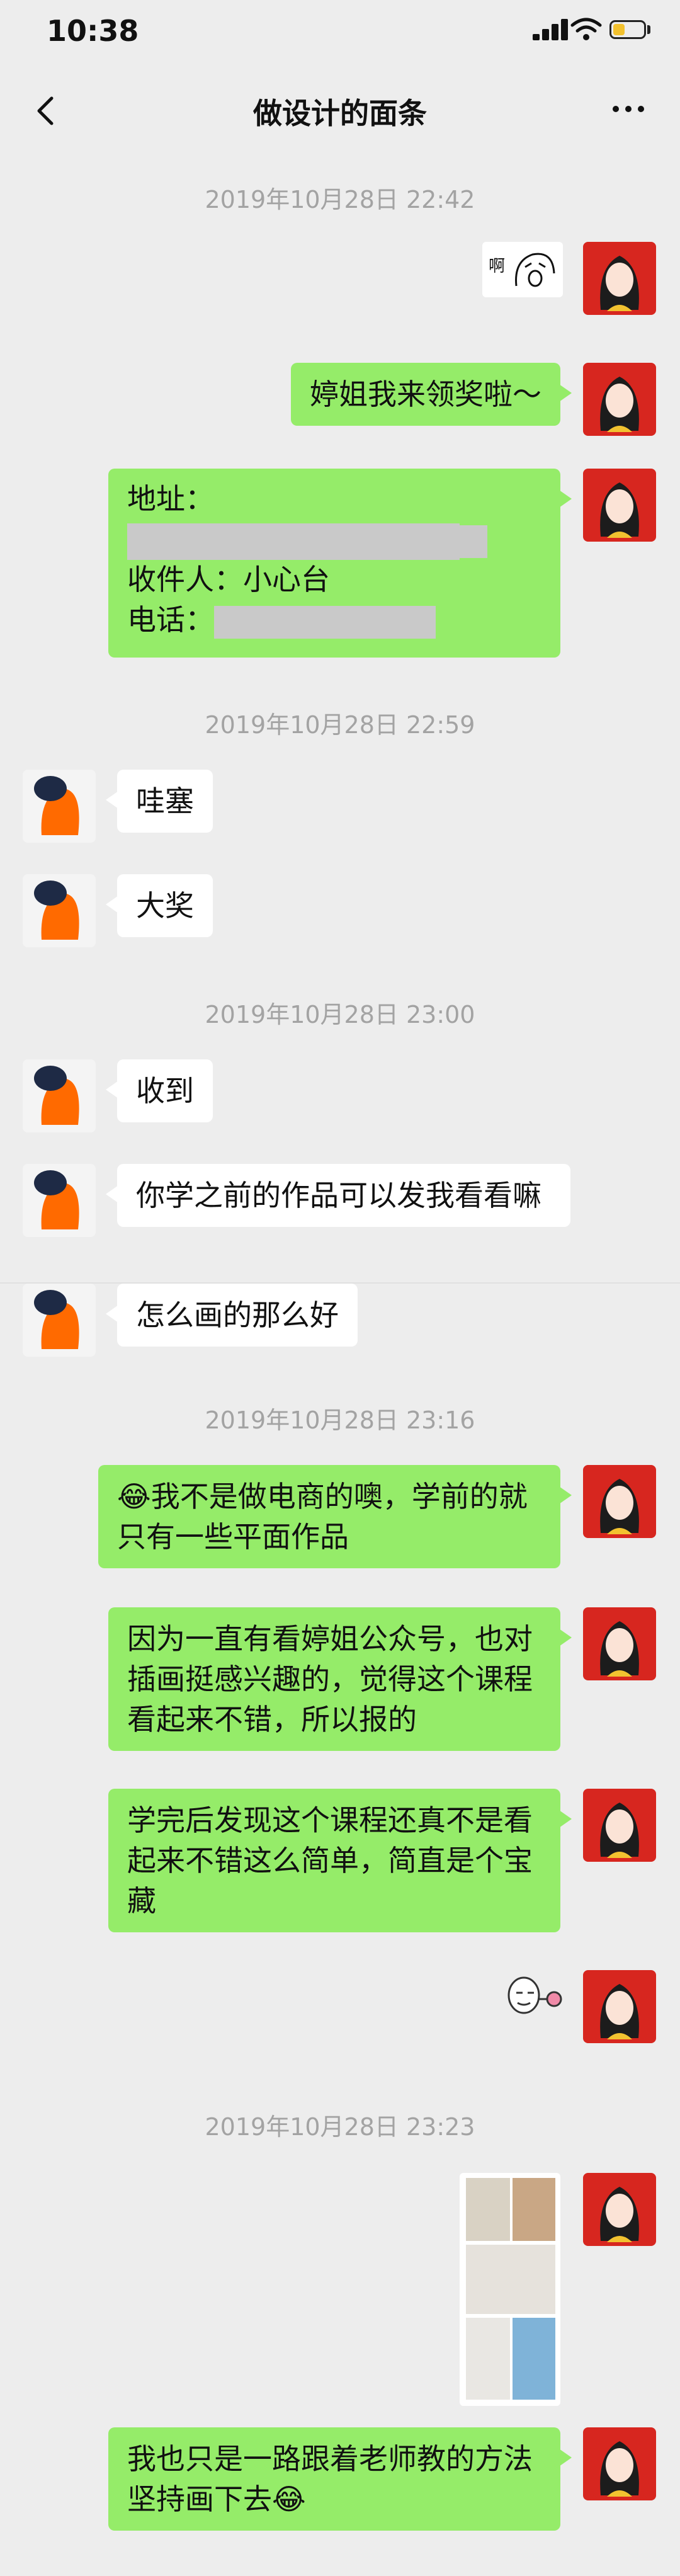  Describe the element at coordinates (340, 563) in the screenshot. I see `message-bubble-address: 地址： 收件人：小心台 电话：` at that location.